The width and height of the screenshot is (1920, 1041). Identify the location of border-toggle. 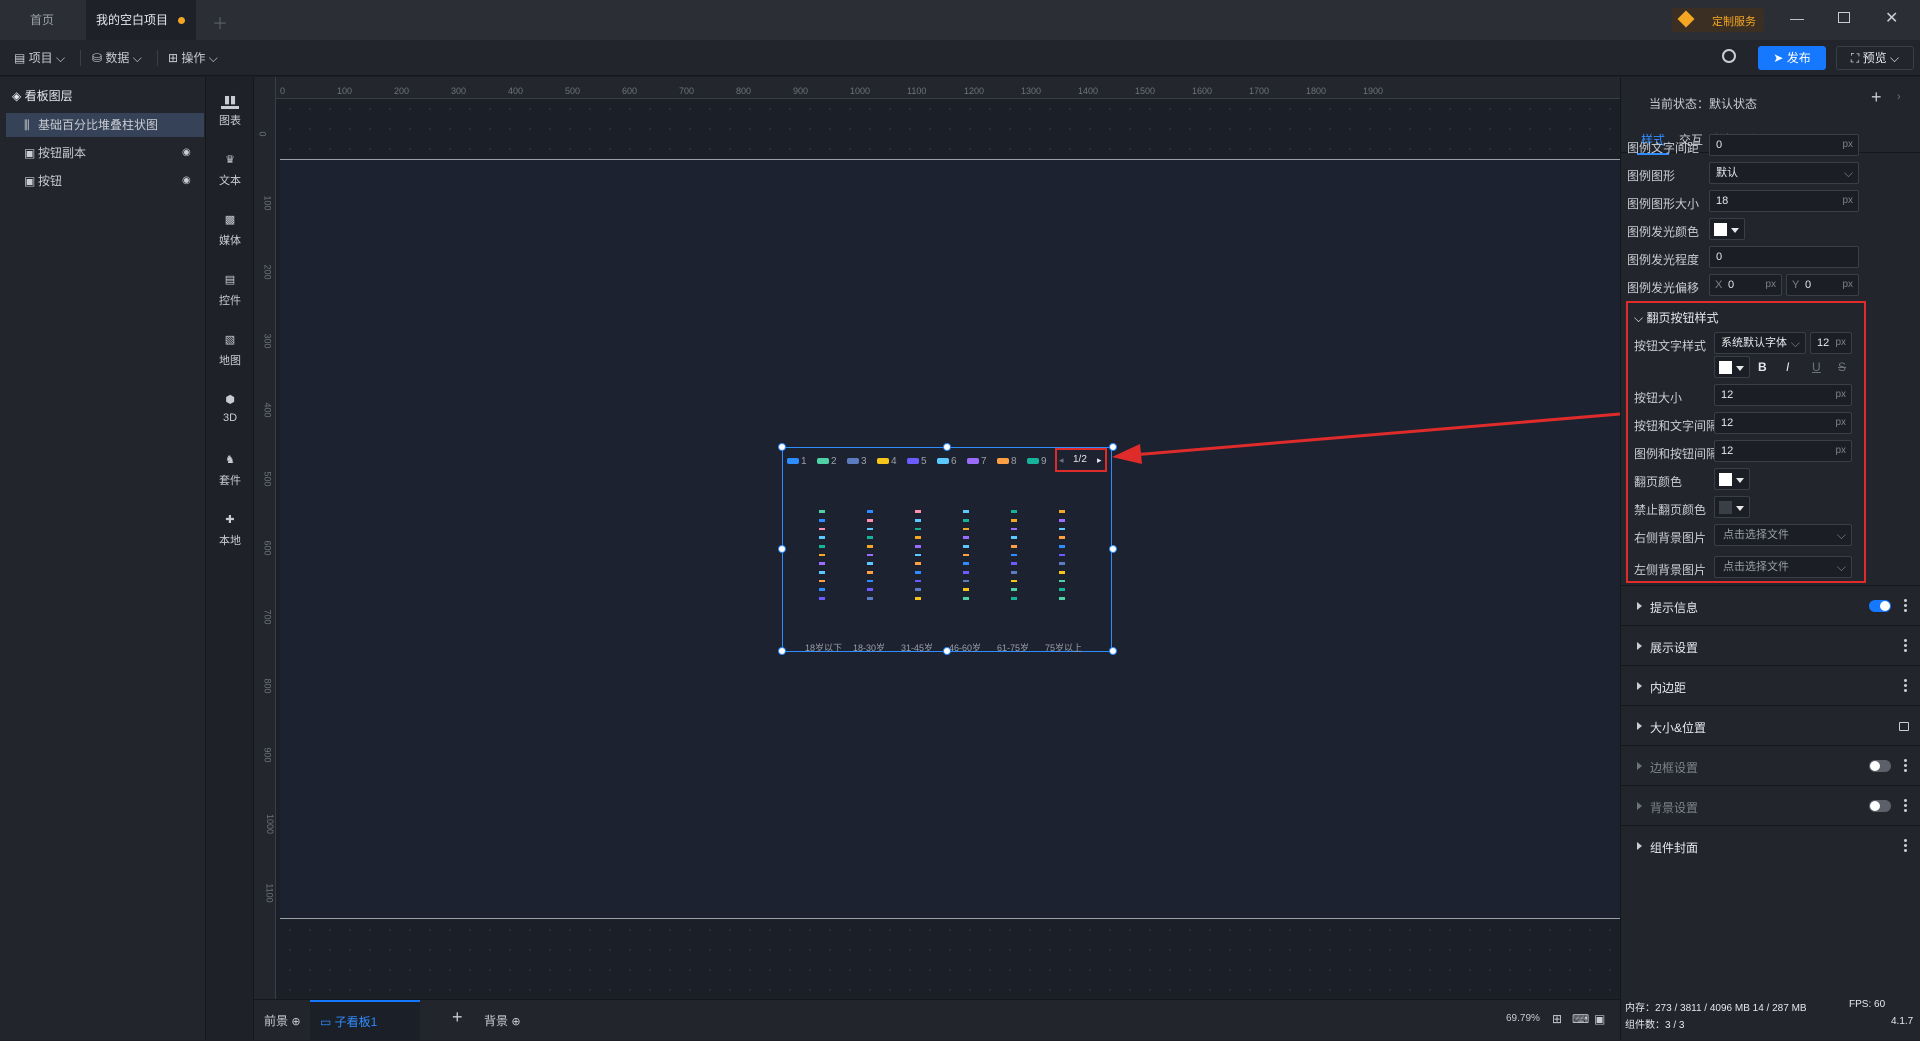
(1880, 766).